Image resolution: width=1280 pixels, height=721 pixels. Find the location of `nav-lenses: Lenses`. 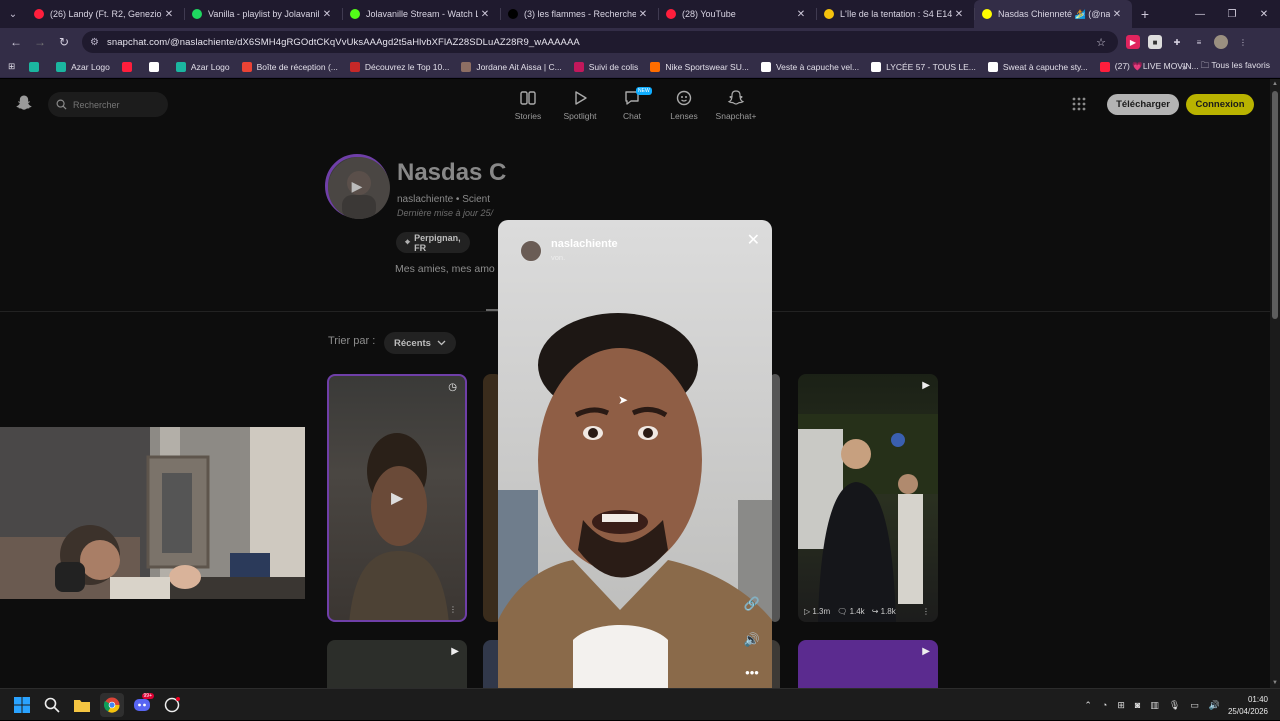

nav-lenses: Lenses is located at coordinates (684, 105).